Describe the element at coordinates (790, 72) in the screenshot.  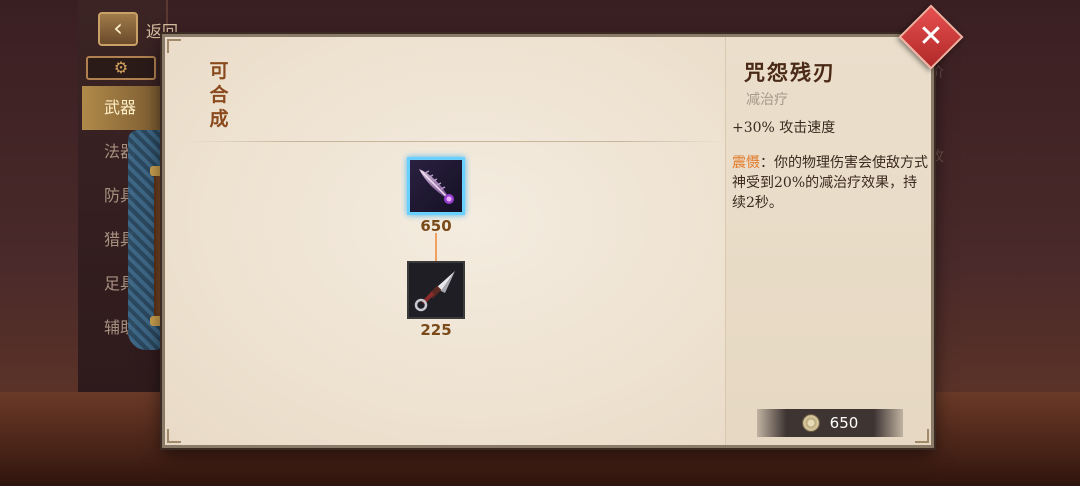
I see `item-name: 咒怨残刃` at that location.